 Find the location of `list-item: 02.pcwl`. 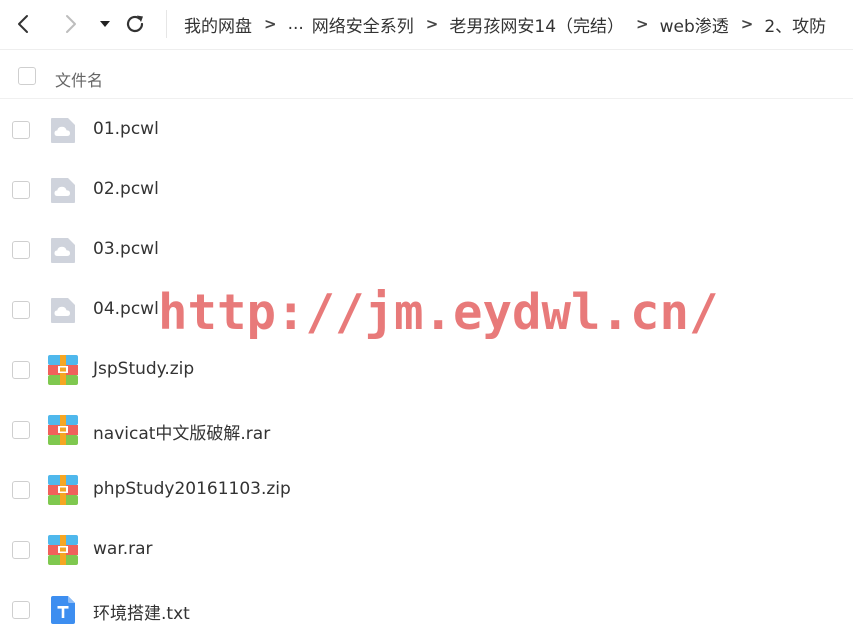

list-item: 02.pcwl is located at coordinates (426, 190).